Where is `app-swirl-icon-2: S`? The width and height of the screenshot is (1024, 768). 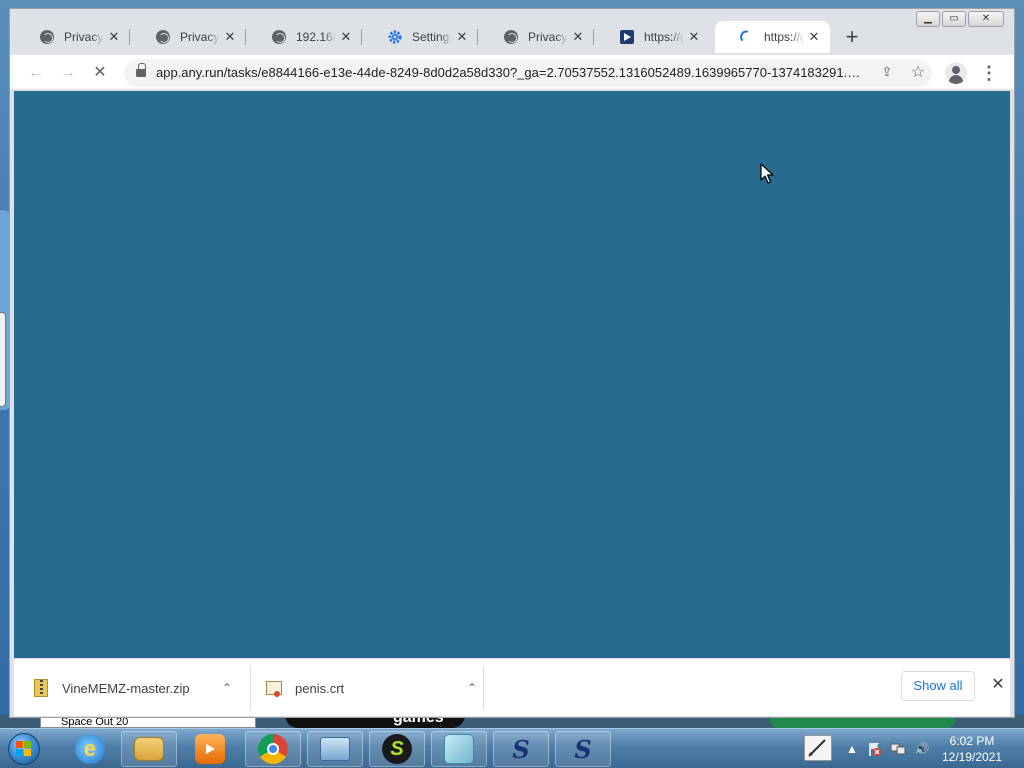 app-swirl-icon-2: S is located at coordinates (583, 749).